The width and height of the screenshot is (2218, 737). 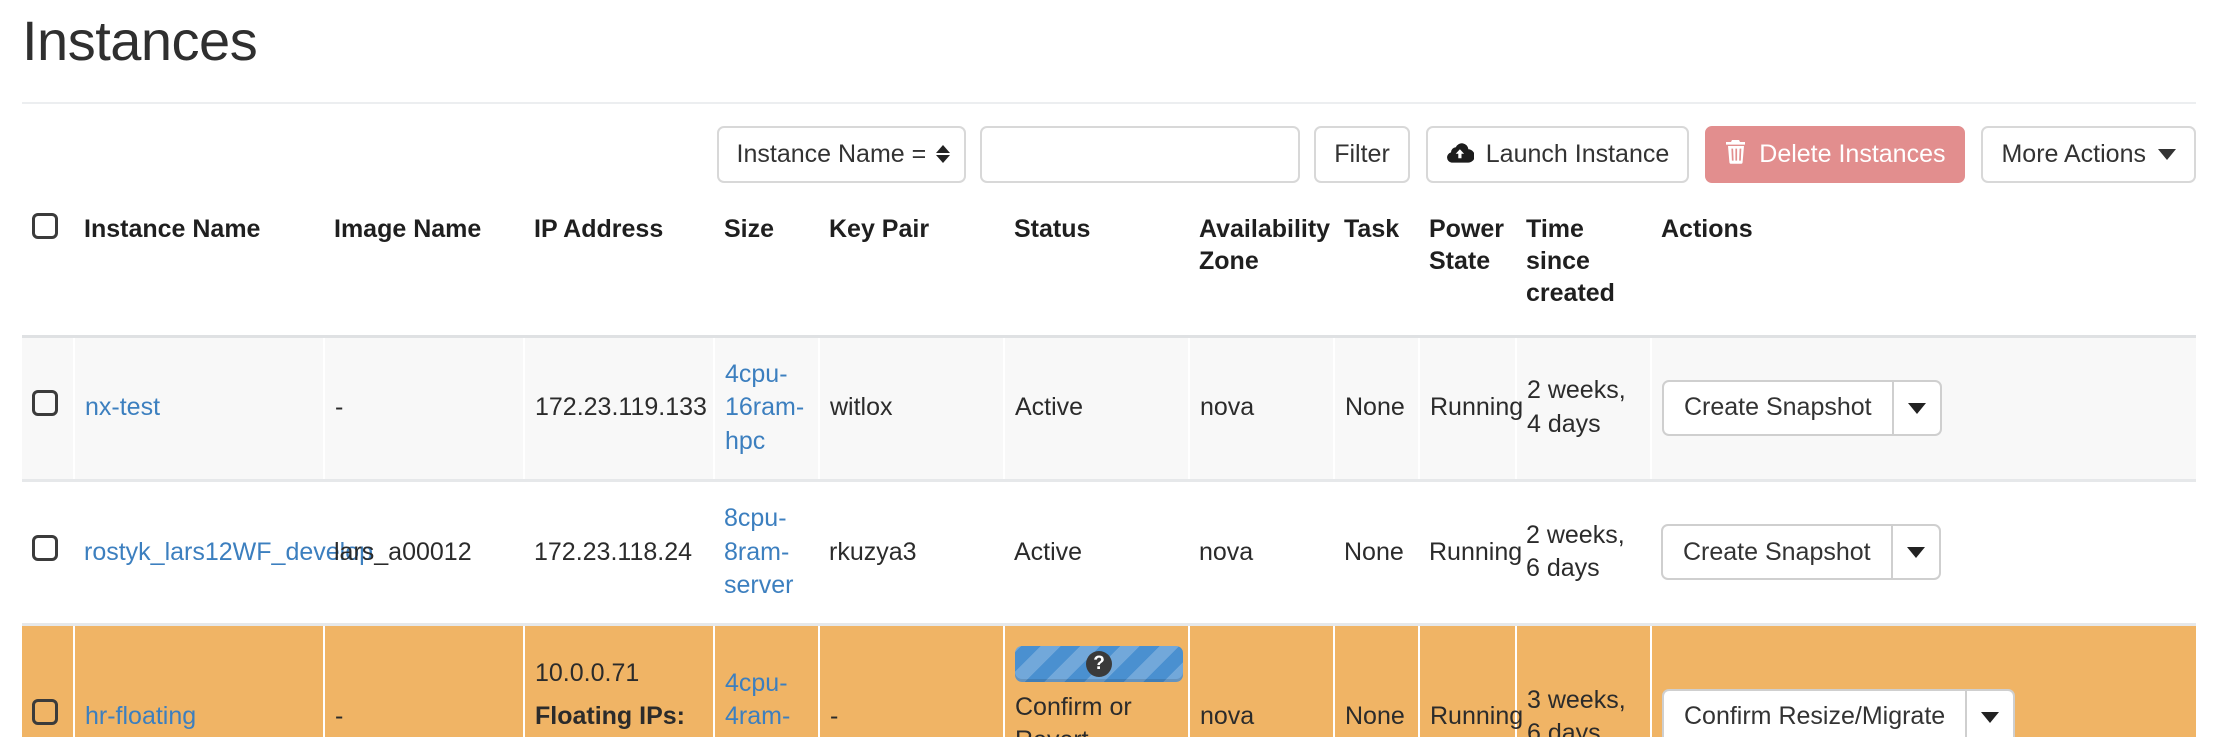 What do you see at coordinates (1583, 553) in the screenshot?
I see `cell-time-since-created: 2 weeks, 6 days` at bounding box center [1583, 553].